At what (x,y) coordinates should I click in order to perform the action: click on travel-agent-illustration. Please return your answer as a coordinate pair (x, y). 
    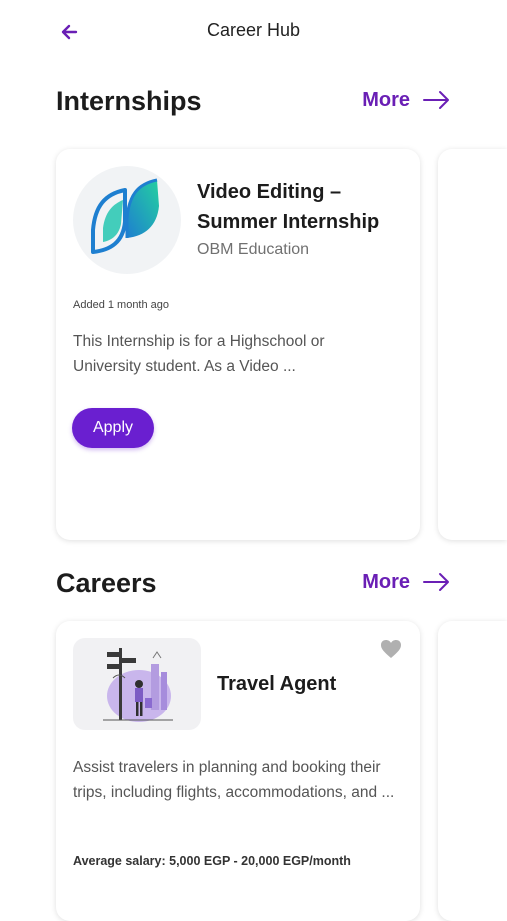
    Looking at the image, I should click on (138, 685).